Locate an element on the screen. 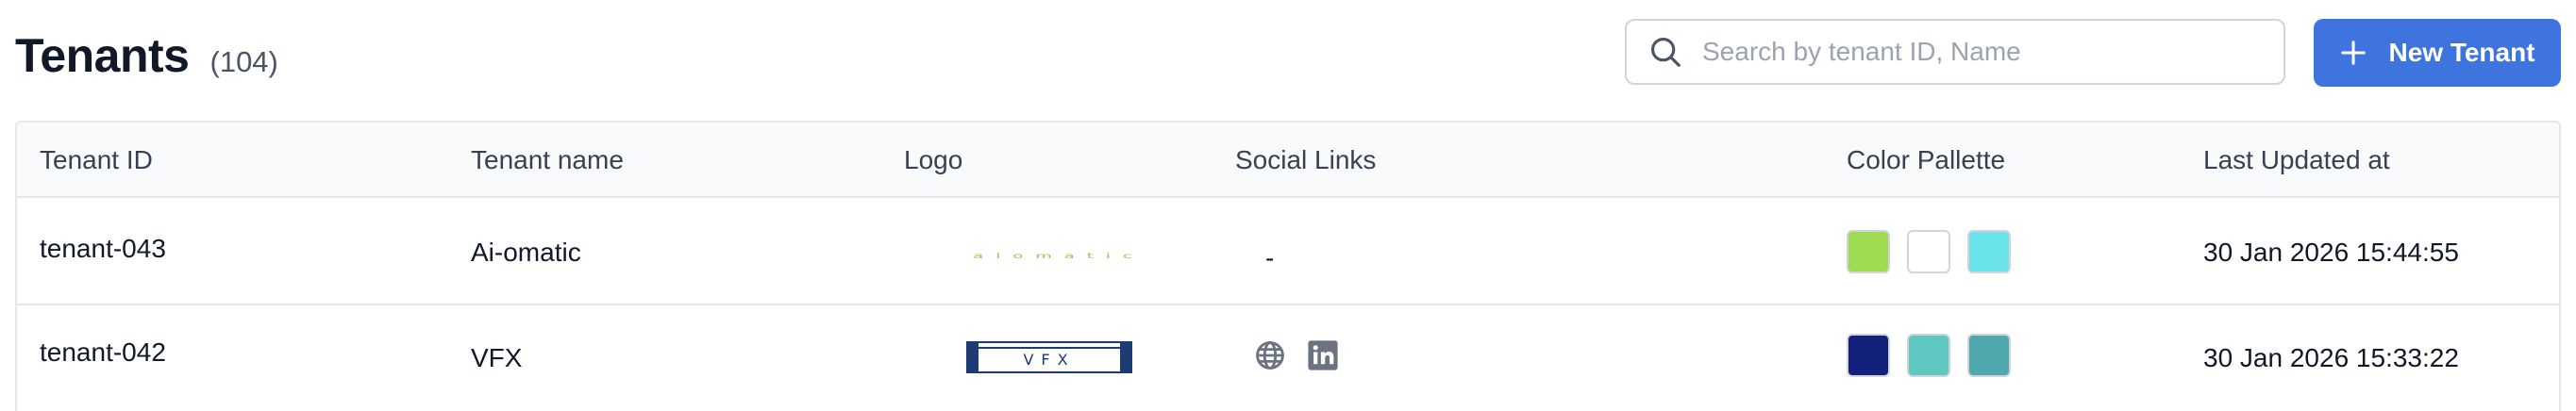 The height and width of the screenshot is (411, 2576). column-header-color-pallette: Color Pallette is located at coordinates (1926, 160).